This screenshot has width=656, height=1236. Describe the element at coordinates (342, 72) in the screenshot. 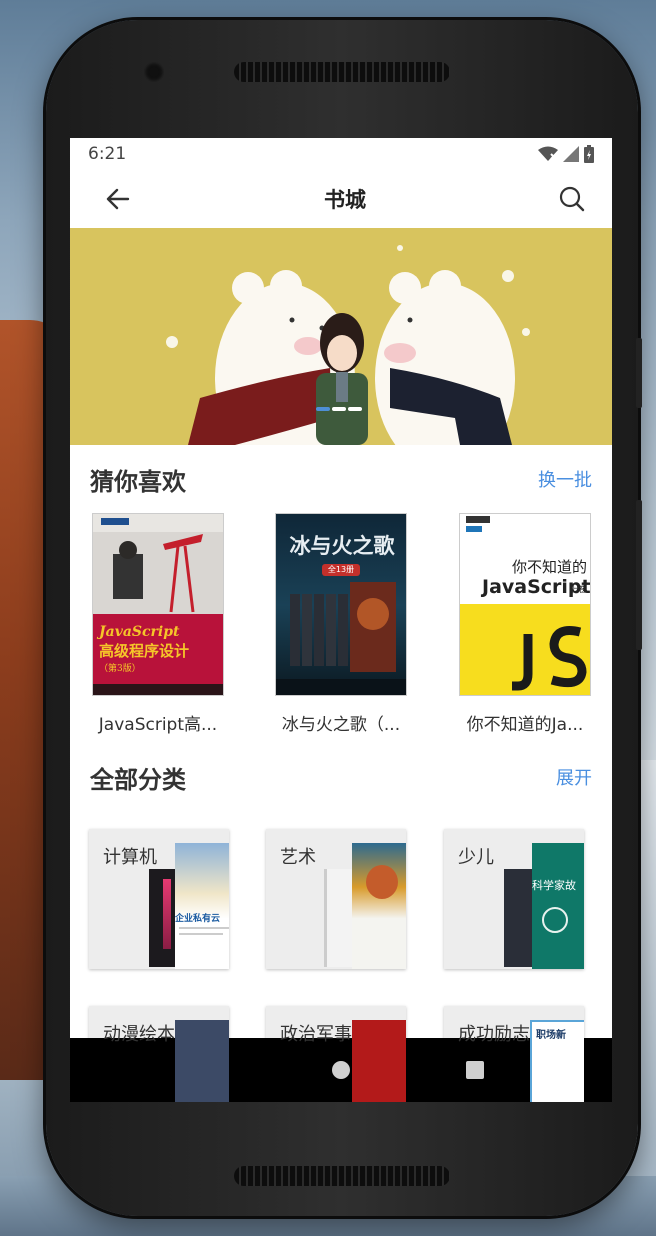

I see `top-speaker` at that location.